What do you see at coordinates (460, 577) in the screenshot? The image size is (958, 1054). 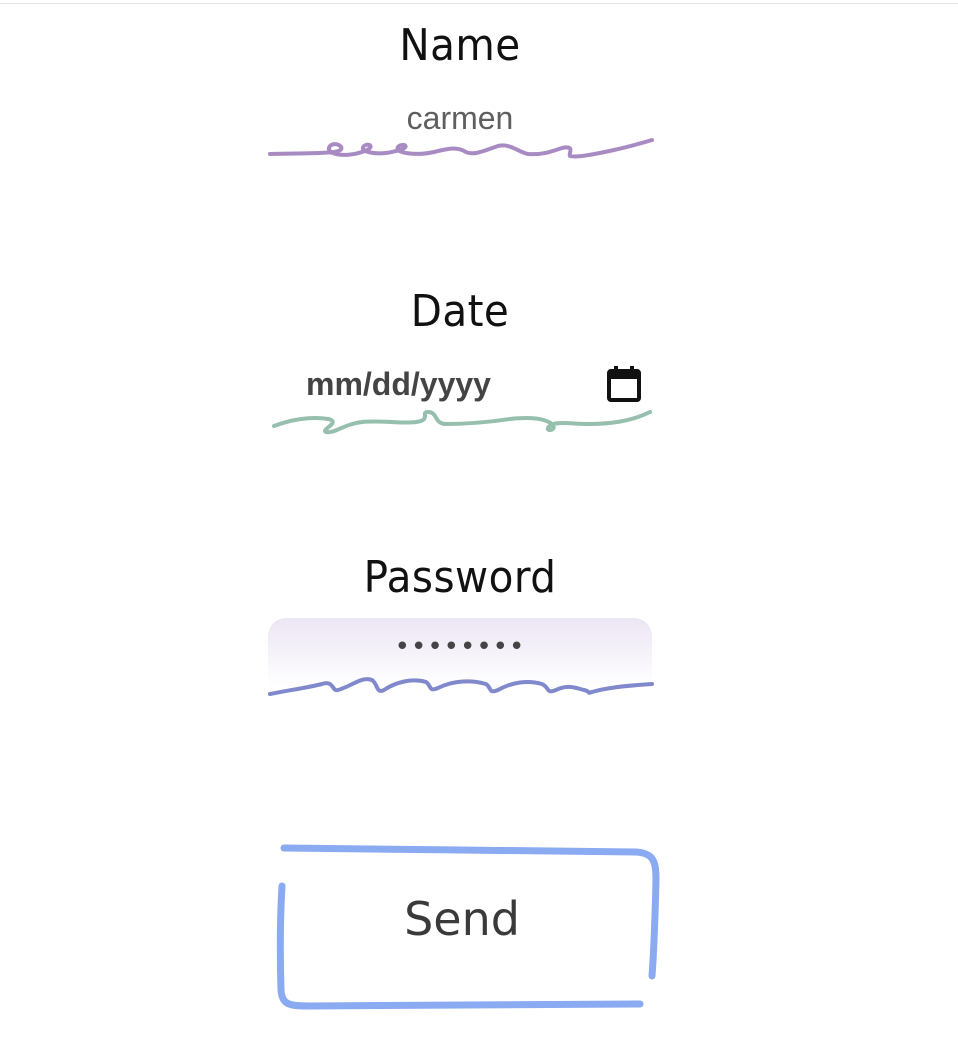 I see `password-label: Password` at bounding box center [460, 577].